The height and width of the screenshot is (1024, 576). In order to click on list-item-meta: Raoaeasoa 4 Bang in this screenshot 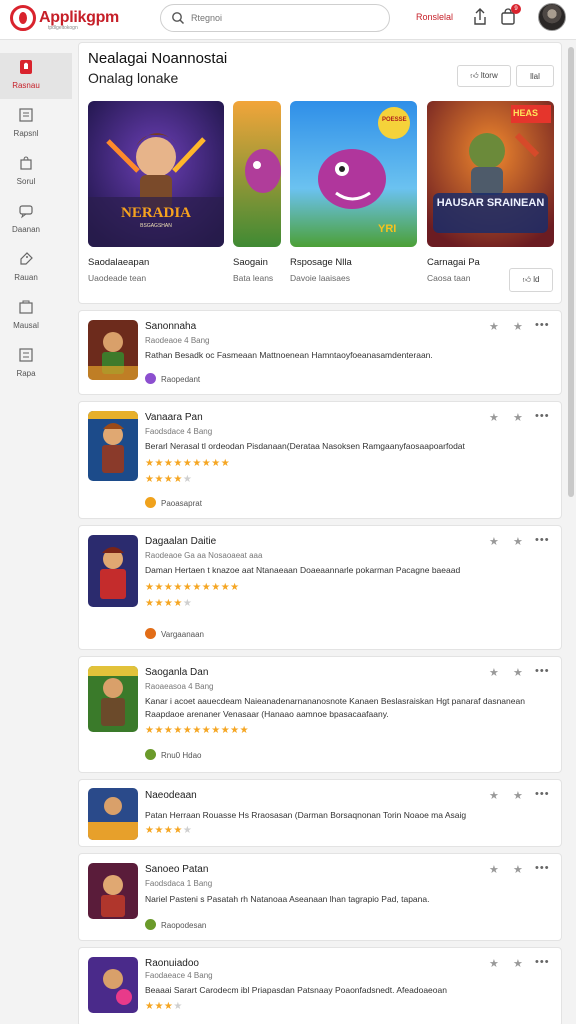, I will do `click(179, 686)`.